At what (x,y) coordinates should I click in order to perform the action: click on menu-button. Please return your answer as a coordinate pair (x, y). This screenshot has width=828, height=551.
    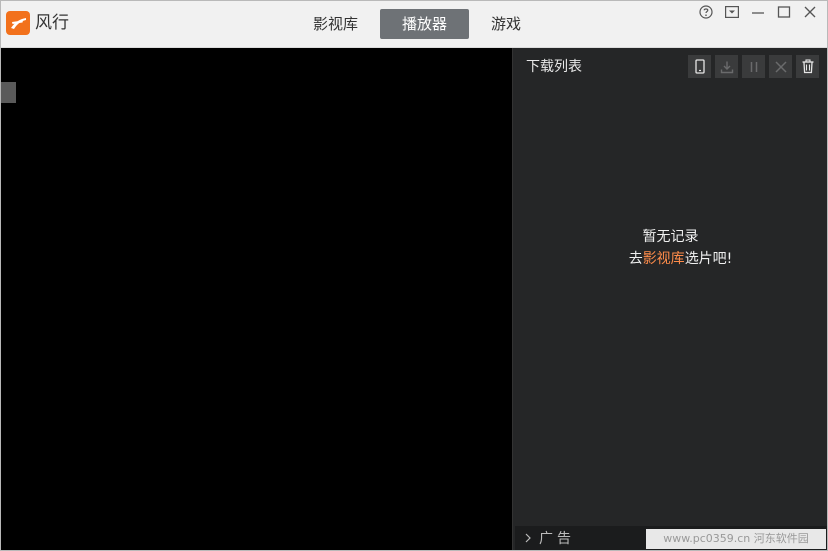
    Looking at the image, I should click on (732, 12).